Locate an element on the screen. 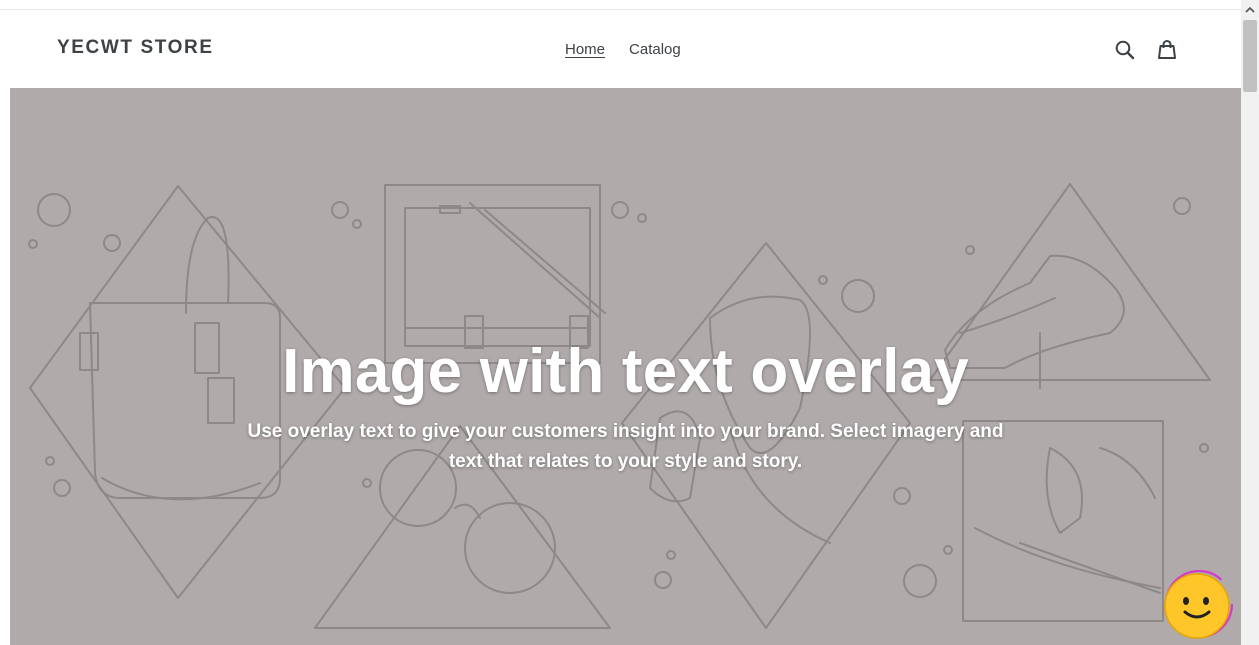 The height and width of the screenshot is (645, 1259). cart-icon is located at coordinates (1167, 50).